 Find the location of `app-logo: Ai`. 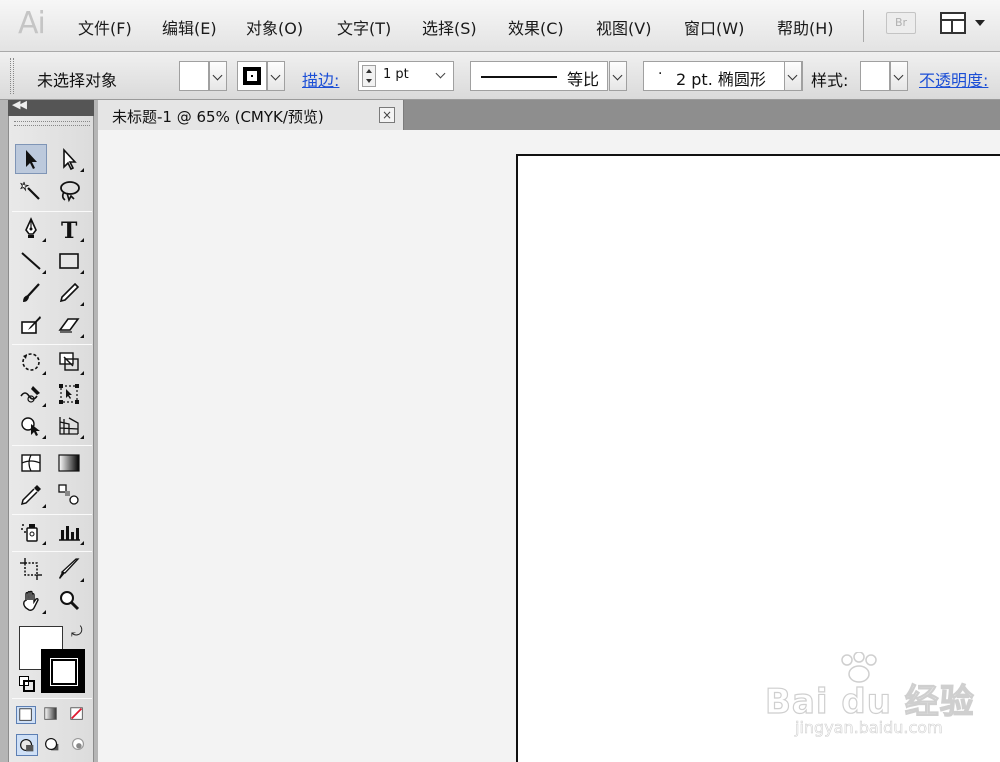

app-logo: Ai is located at coordinates (32, 23).